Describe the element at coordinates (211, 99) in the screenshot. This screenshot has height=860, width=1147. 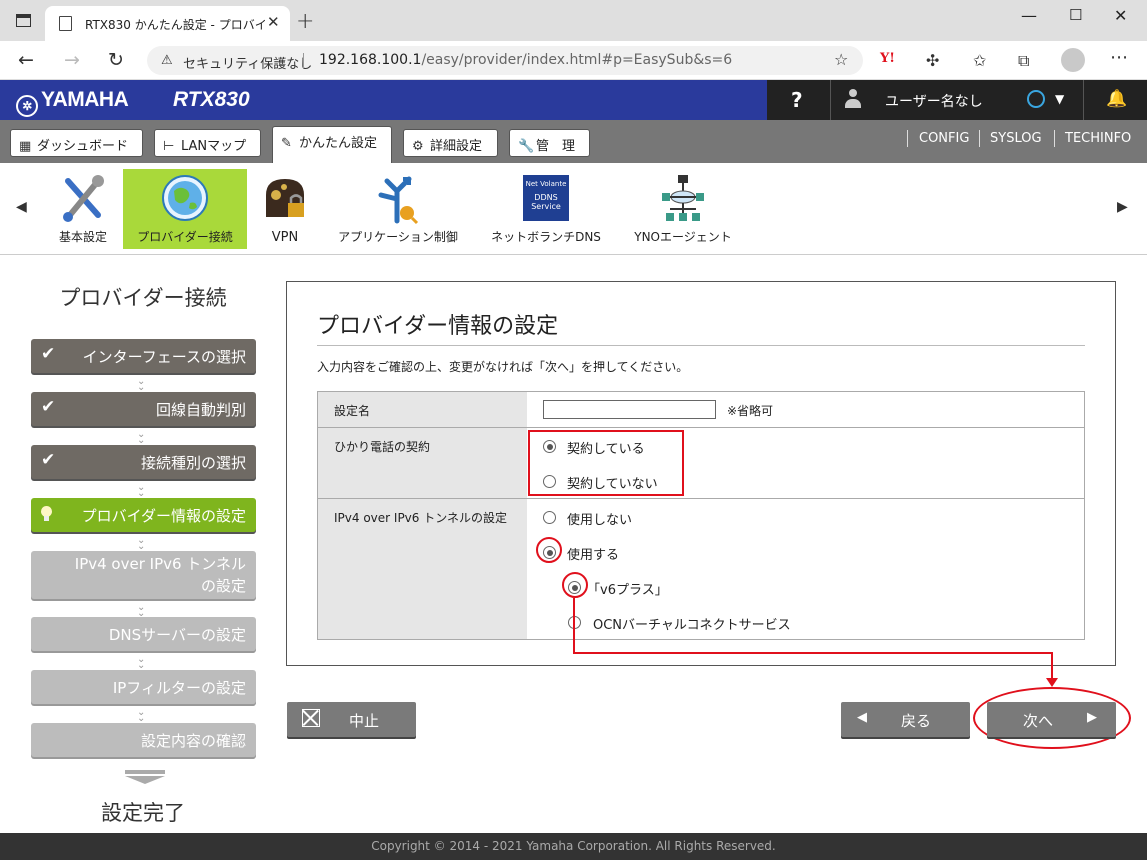
I see `model-name: RTX830` at that location.